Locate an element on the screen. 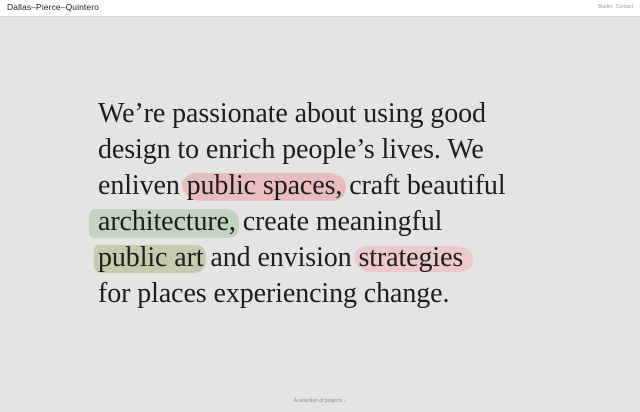  hero-line-4: architecture, create meaningful is located at coordinates (328, 222).